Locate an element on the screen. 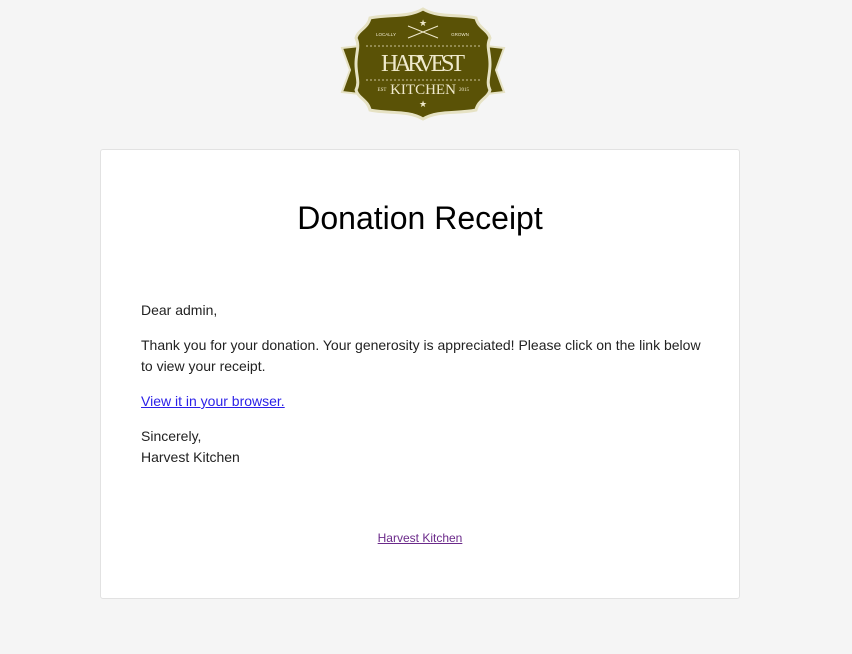 Image resolution: width=852 pixels, height=654 pixels. logo-text: 2015 is located at coordinates (464, 90).